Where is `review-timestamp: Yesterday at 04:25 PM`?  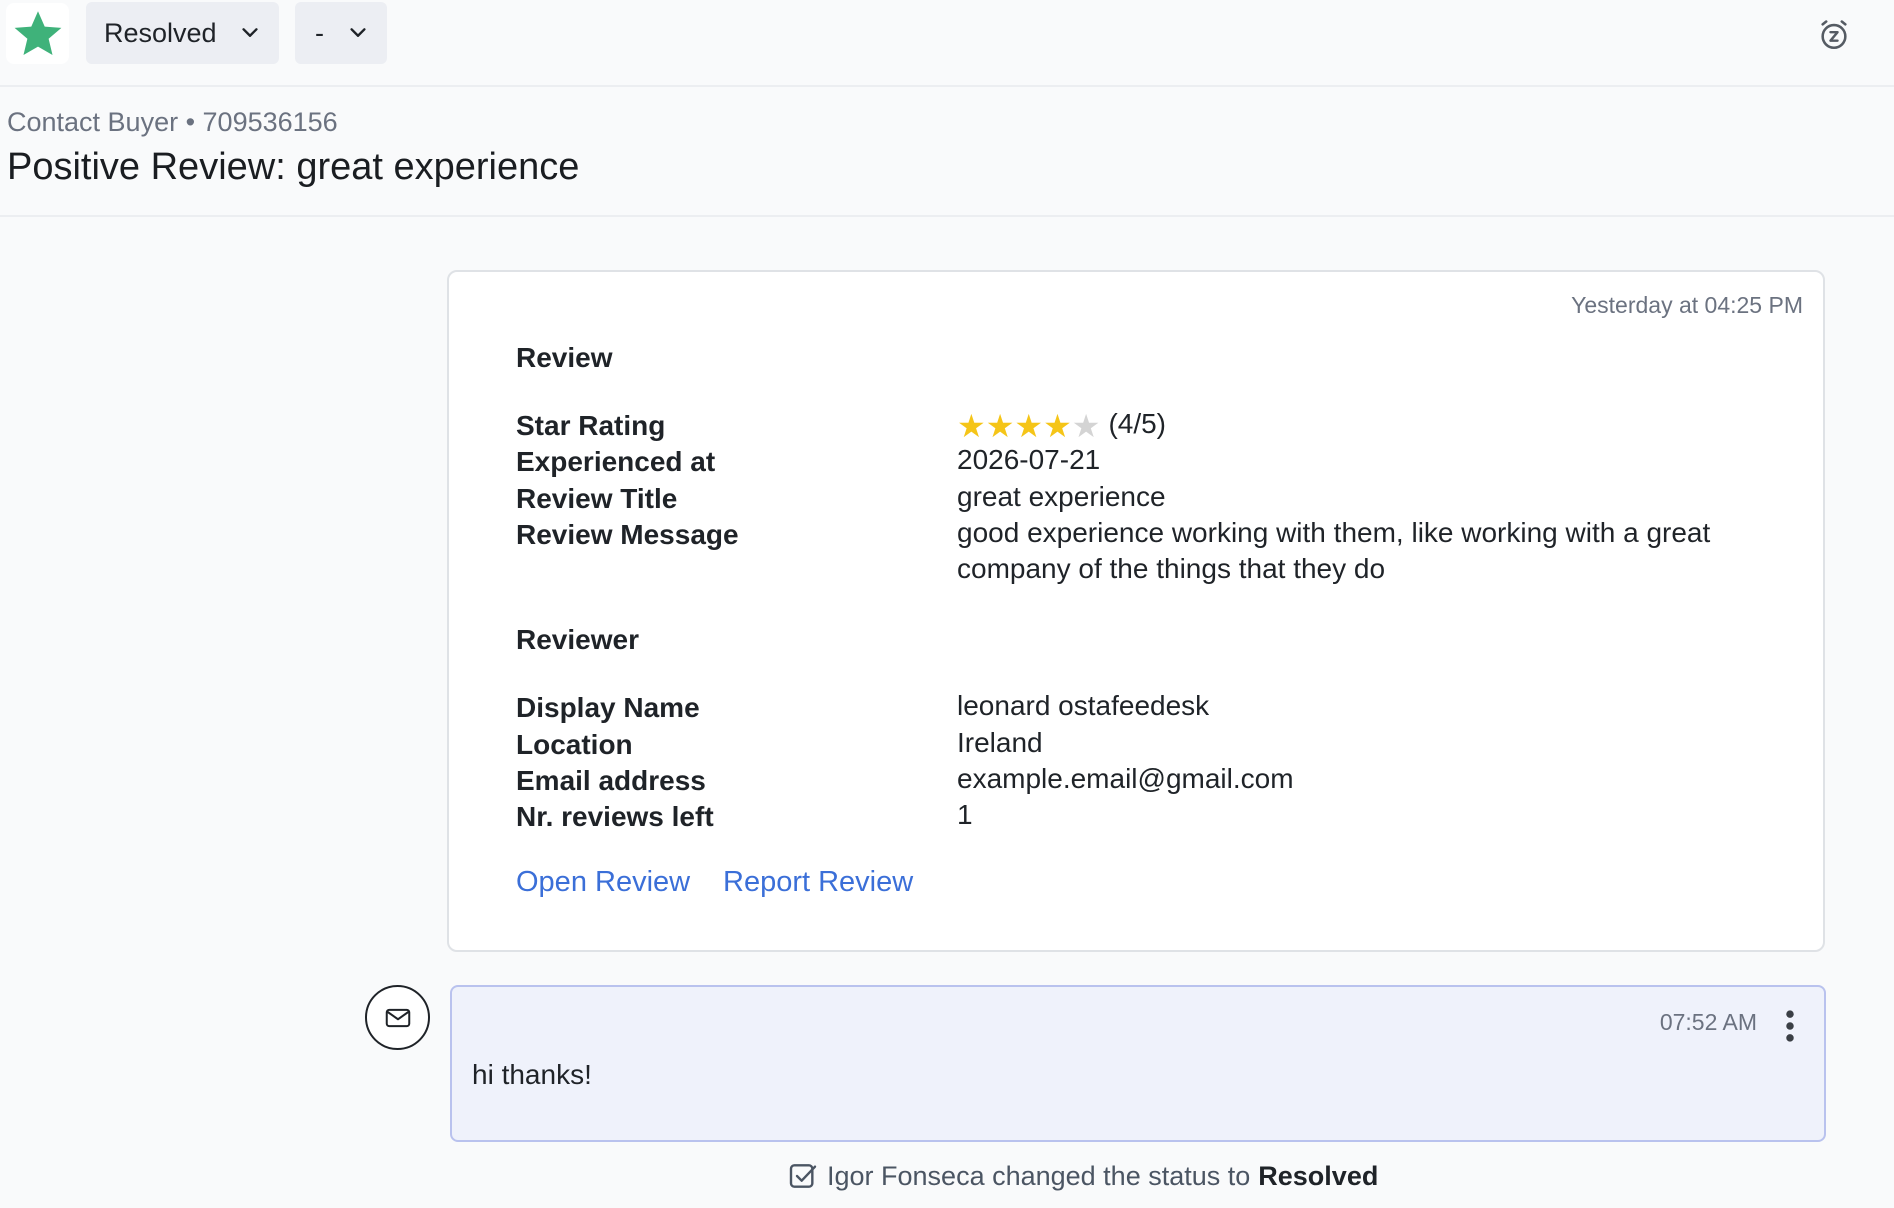 review-timestamp: Yesterday at 04:25 PM is located at coordinates (1687, 305).